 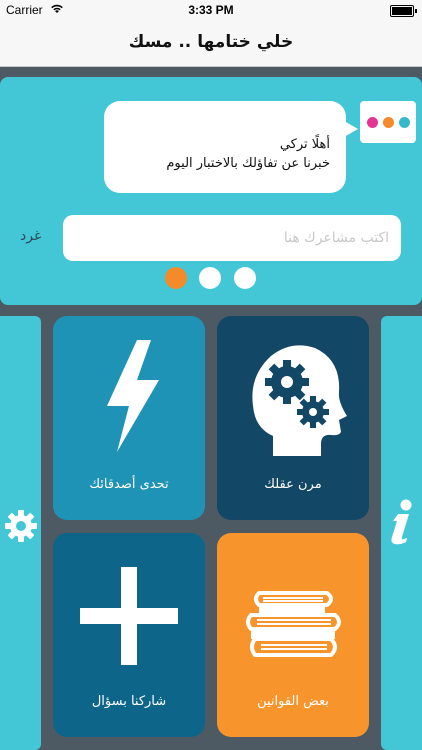 What do you see at coordinates (304, 144) in the screenshot?
I see `greeting-text: أهلًا تركي` at bounding box center [304, 144].